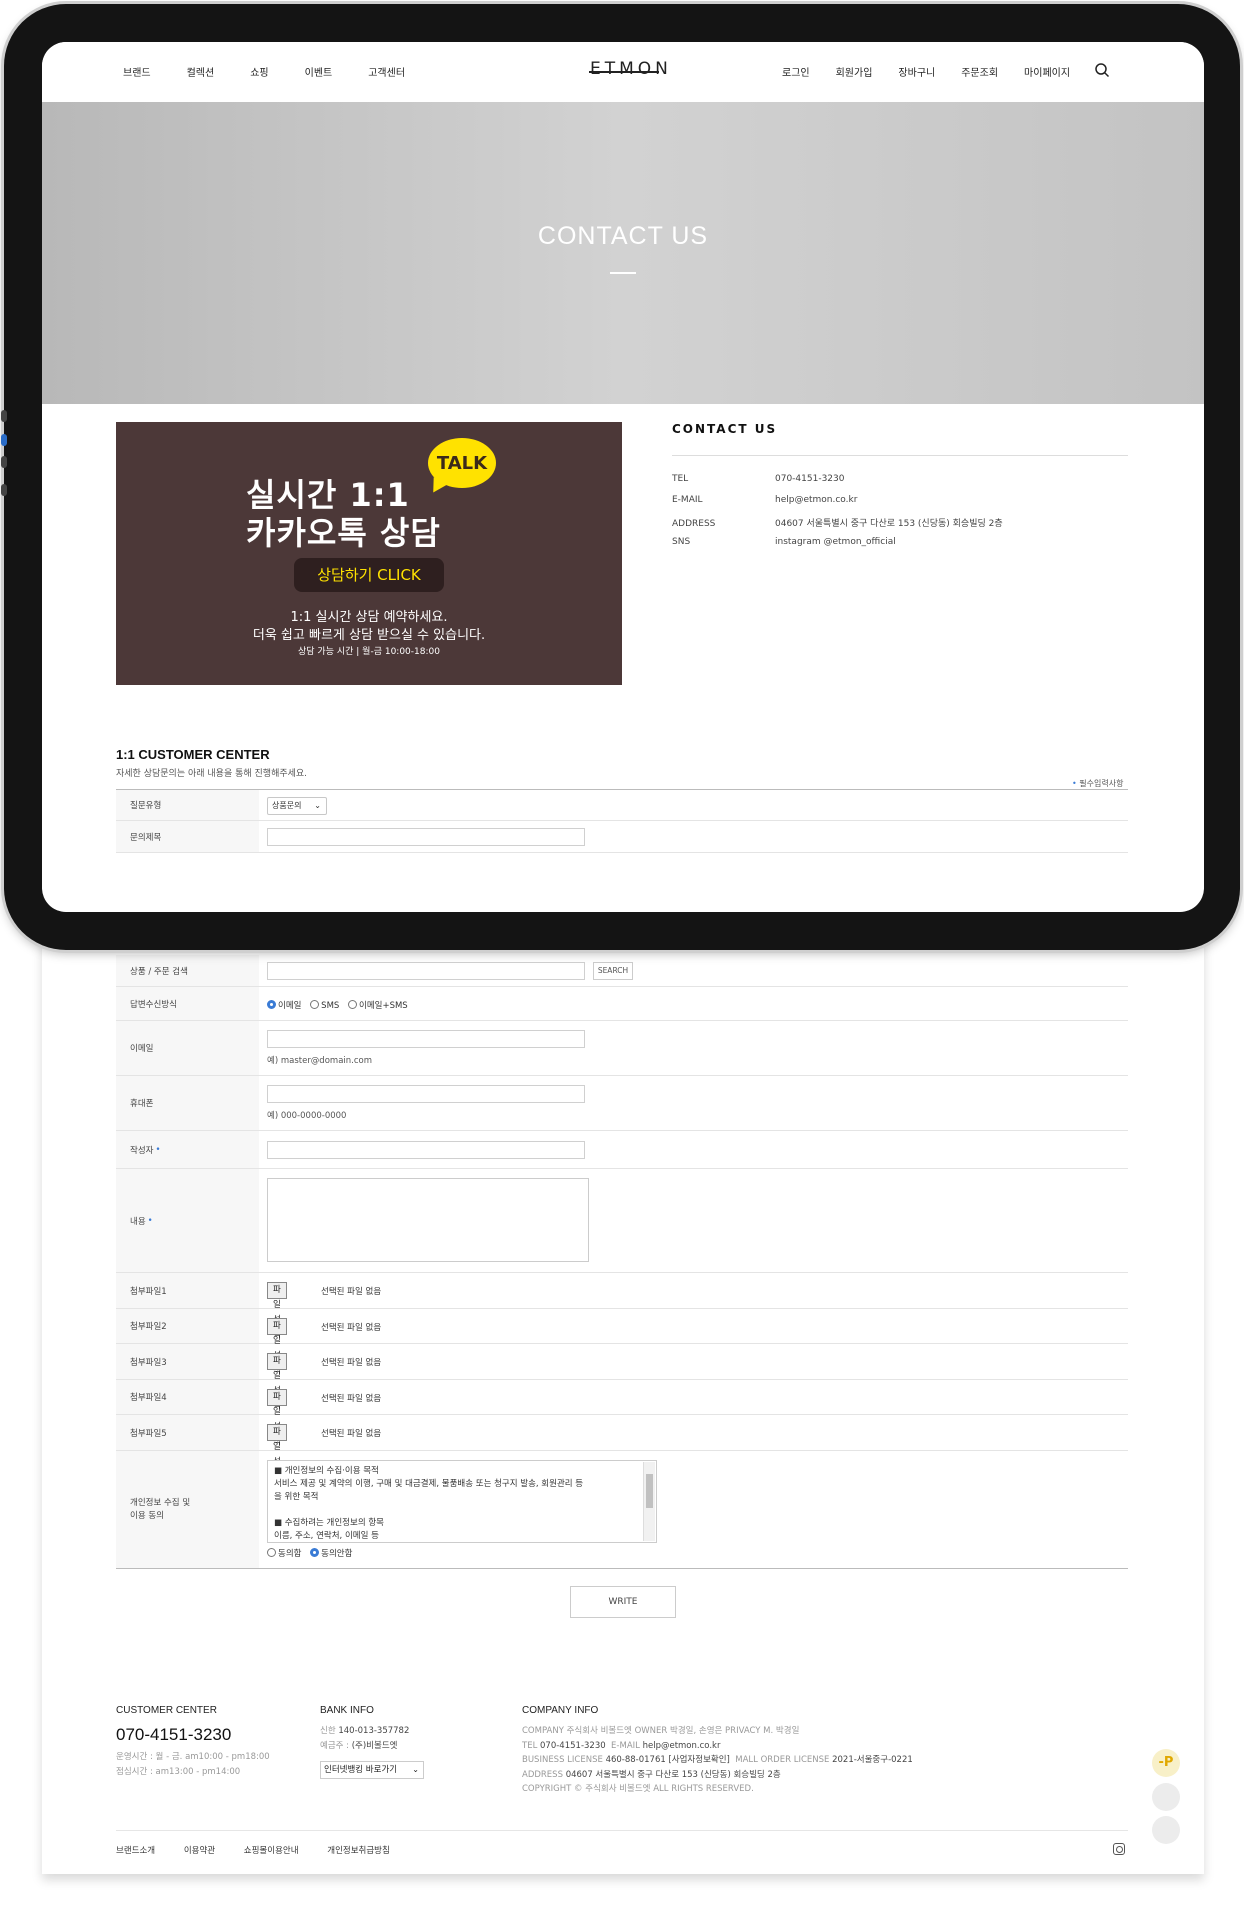  What do you see at coordinates (426, 1150) in the screenshot?
I see `writer-field` at bounding box center [426, 1150].